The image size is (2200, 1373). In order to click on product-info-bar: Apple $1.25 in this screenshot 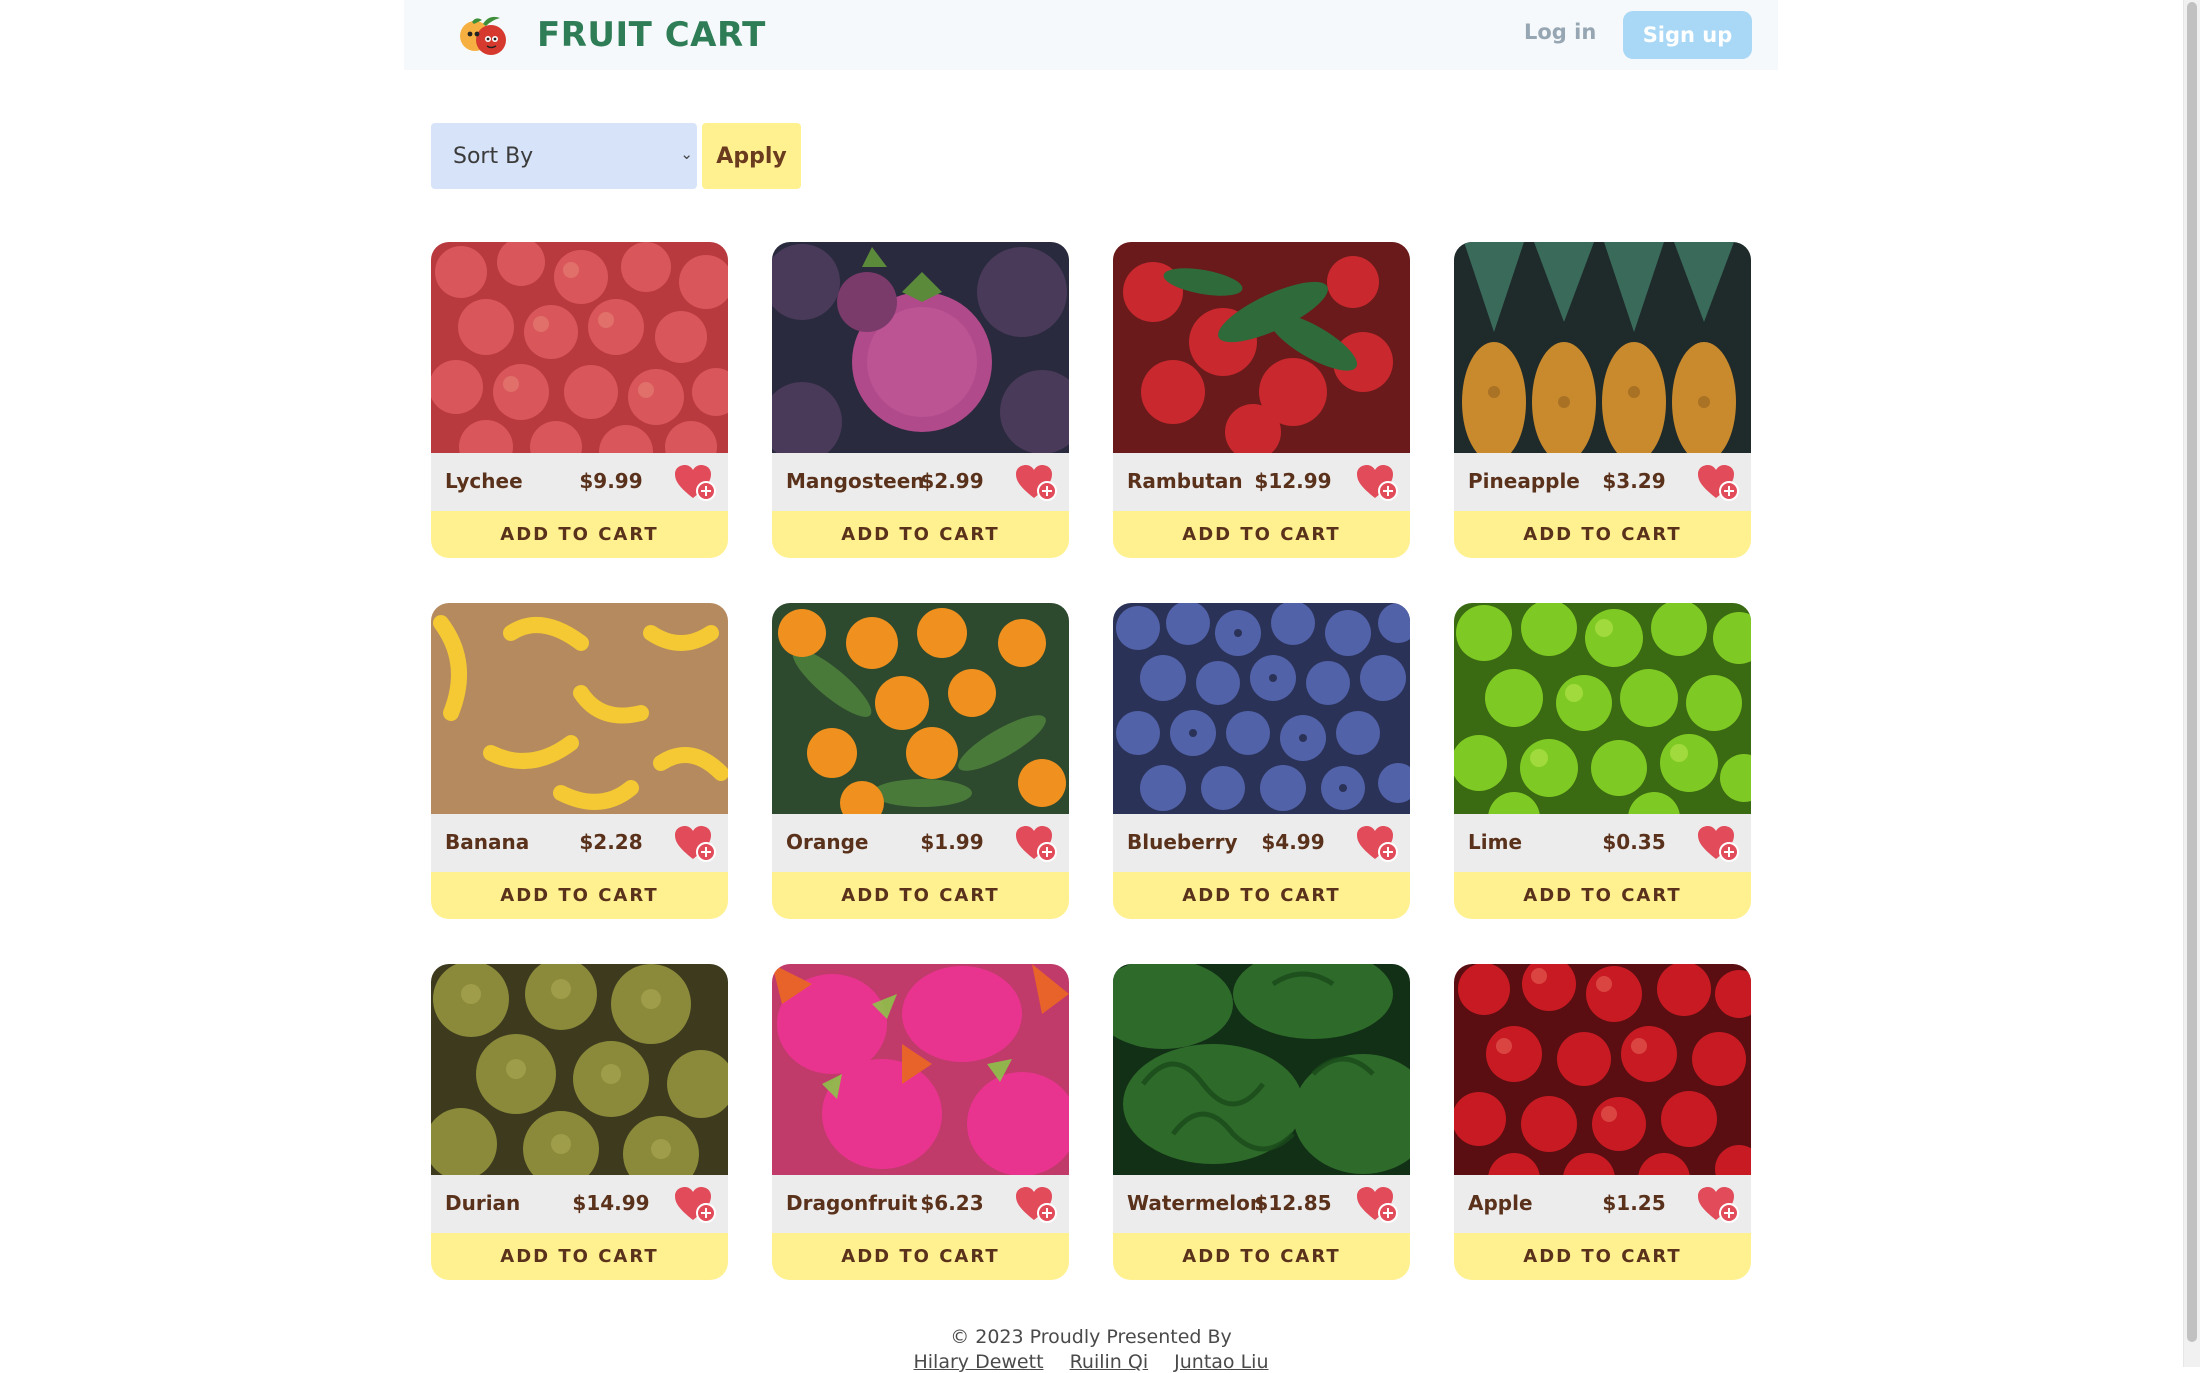, I will do `click(1602, 1204)`.